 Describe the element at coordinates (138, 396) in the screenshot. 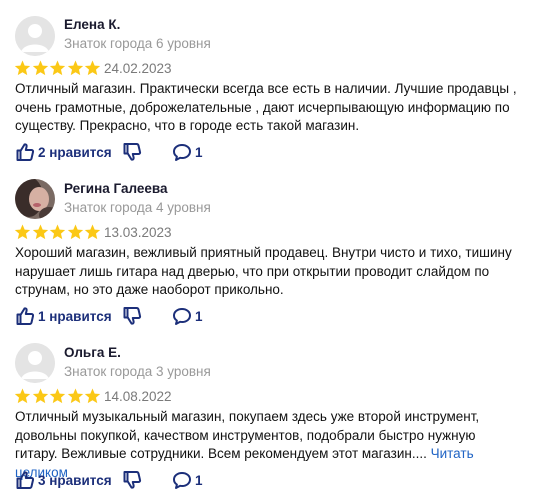

I see `review-date: 14.08.2022` at that location.